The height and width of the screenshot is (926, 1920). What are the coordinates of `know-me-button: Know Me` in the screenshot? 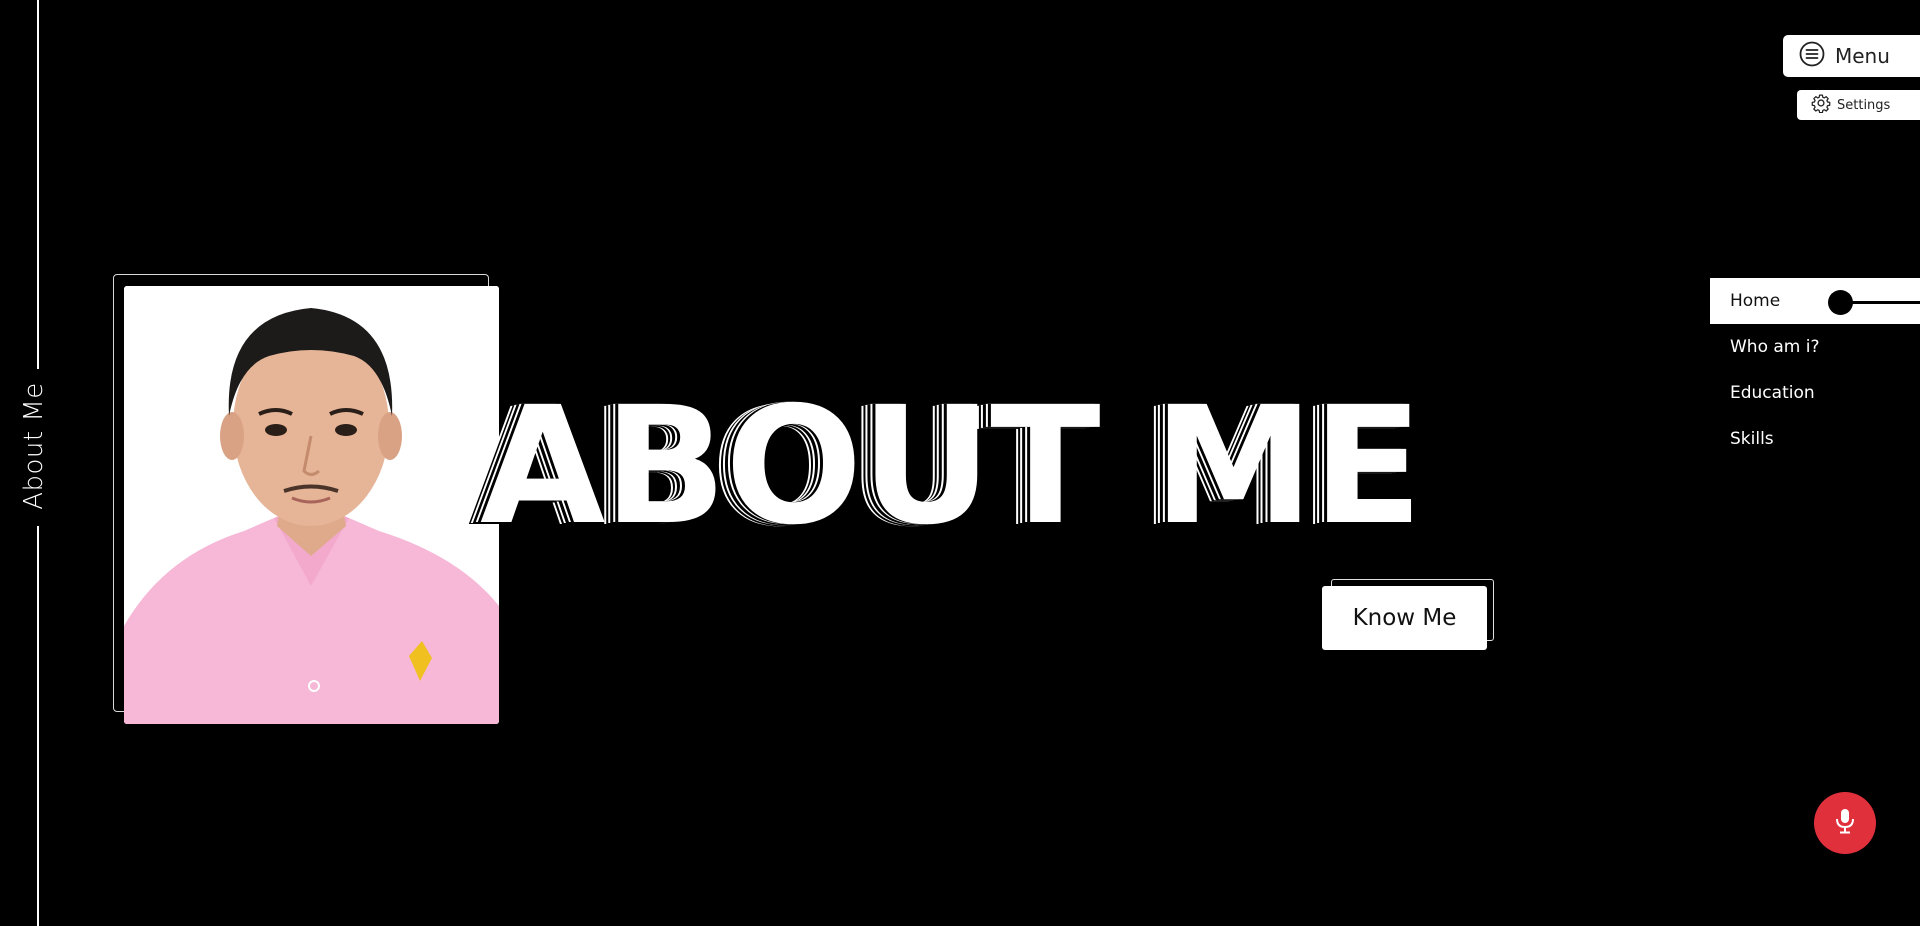 It's located at (1404, 618).